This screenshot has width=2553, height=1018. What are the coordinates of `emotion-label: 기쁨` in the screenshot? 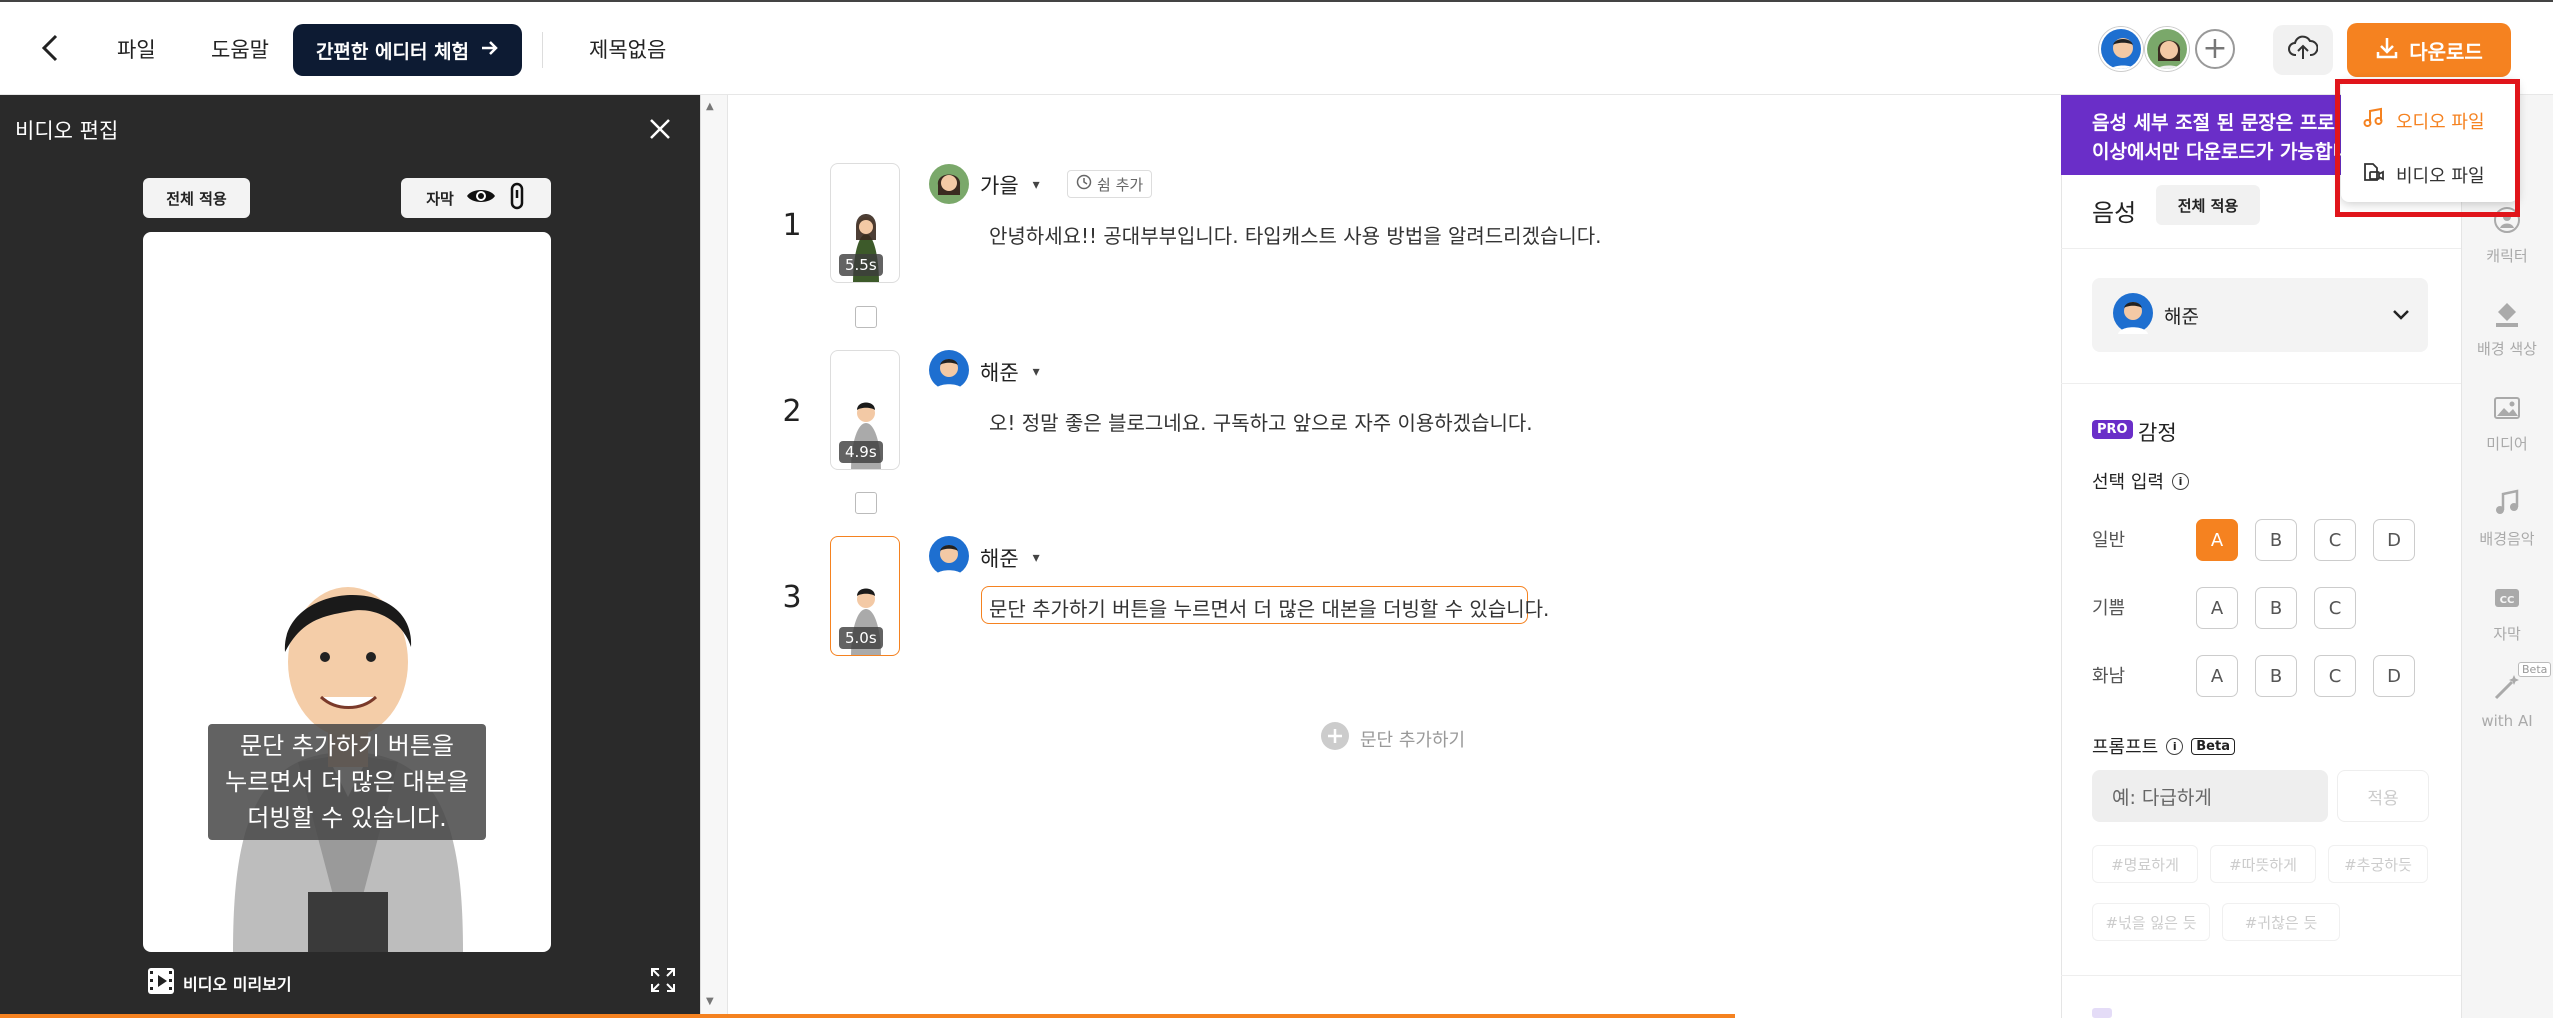 It's located at (2109, 608).